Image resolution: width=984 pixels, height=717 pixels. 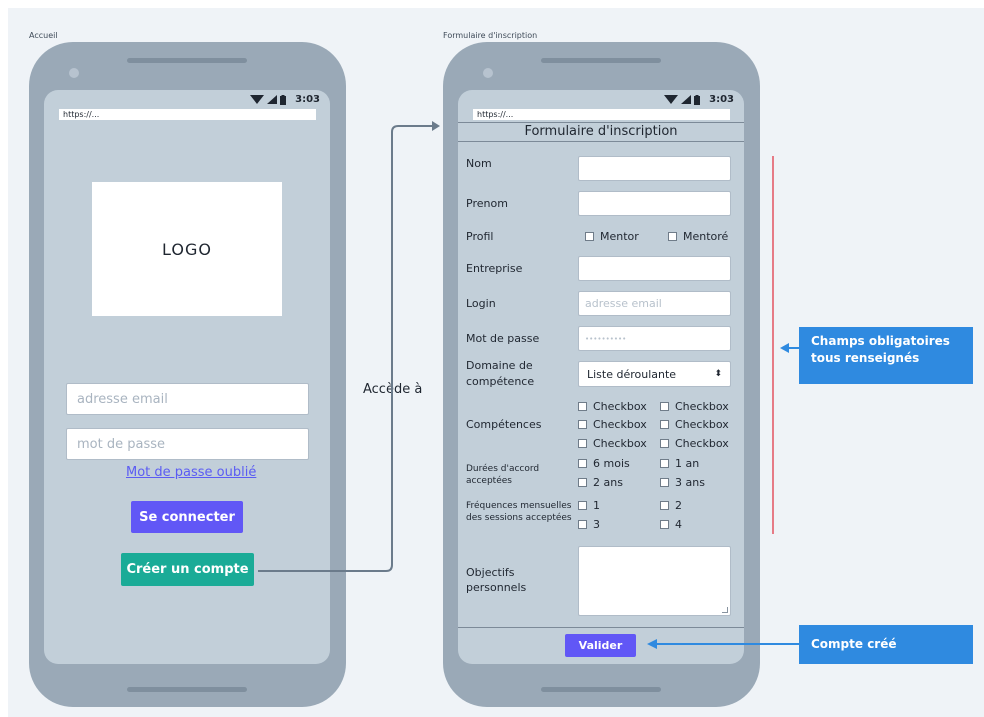 I want to click on submit-button: Valider, so click(x=600, y=645).